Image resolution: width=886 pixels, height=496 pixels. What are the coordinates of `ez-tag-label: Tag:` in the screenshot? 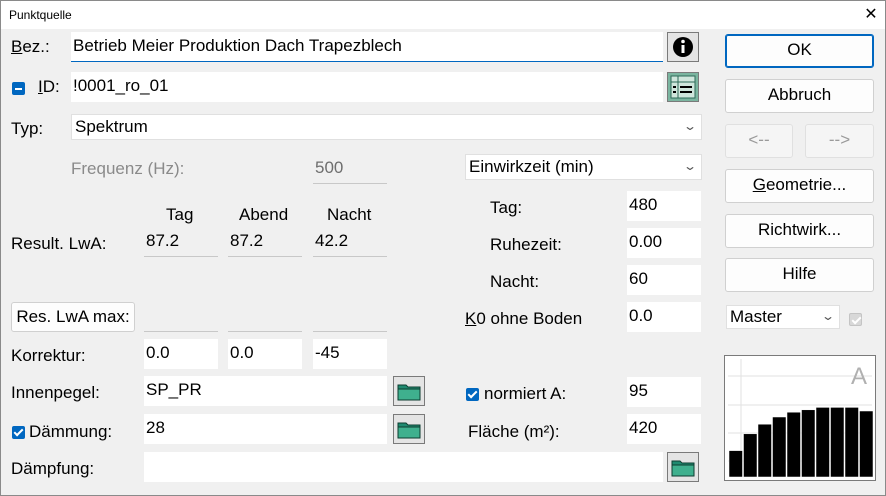 It's located at (506, 207).